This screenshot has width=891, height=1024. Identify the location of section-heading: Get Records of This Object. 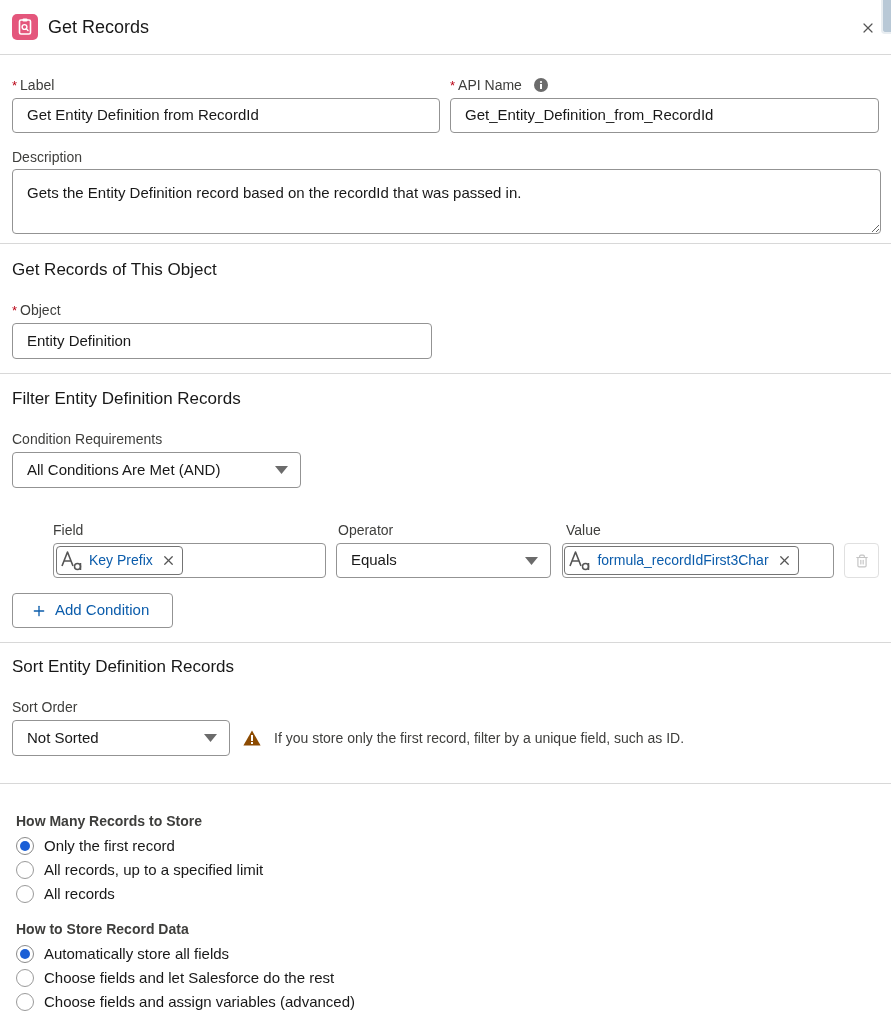
(114, 270).